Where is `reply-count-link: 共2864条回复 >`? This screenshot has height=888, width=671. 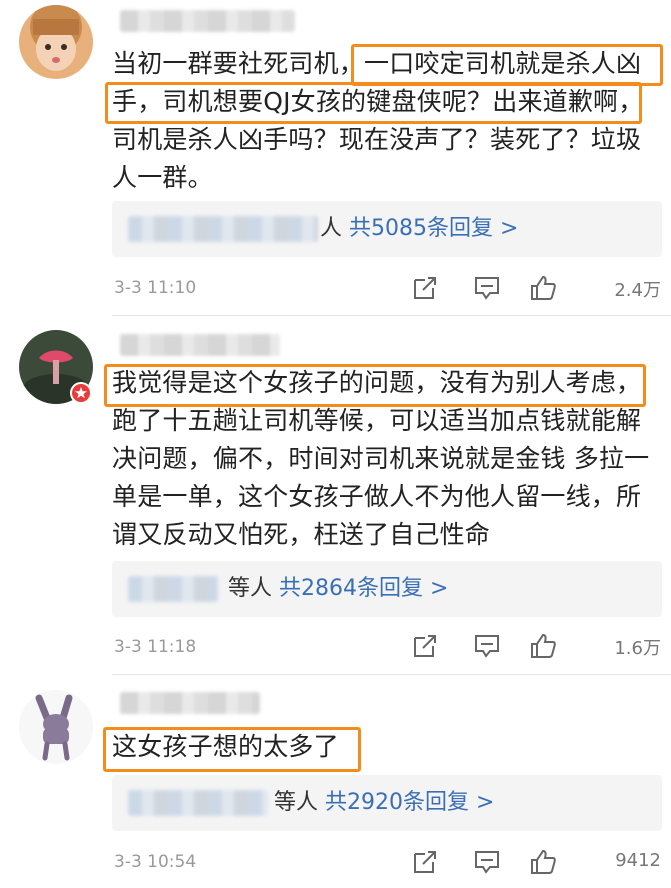
reply-count-link: 共2864条回复 > is located at coordinates (363, 588).